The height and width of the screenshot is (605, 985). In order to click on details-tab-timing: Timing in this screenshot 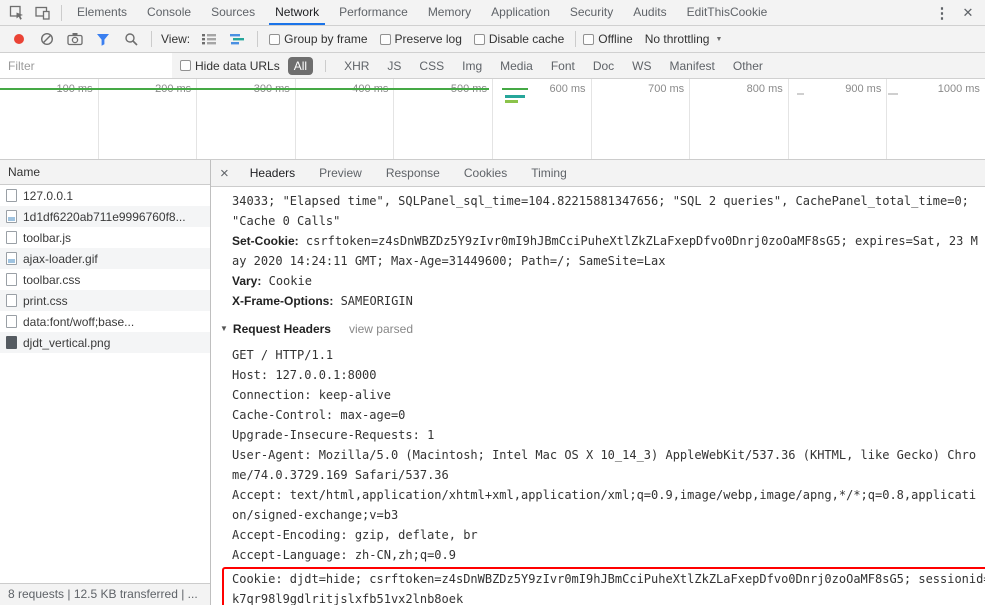, I will do `click(549, 173)`.